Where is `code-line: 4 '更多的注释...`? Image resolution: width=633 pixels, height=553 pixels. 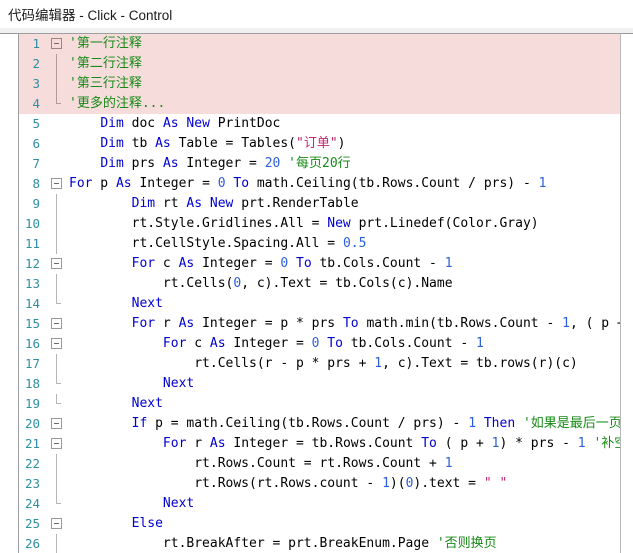
code-line: 4 '更多的注释... is located at coordinates (319, 104).